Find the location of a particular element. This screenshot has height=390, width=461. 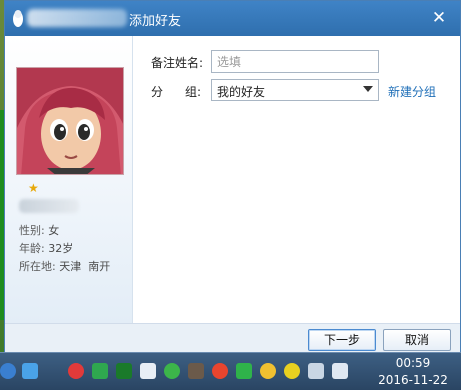

gender-row: 性别: 女 is located at coordinates (39, 230).